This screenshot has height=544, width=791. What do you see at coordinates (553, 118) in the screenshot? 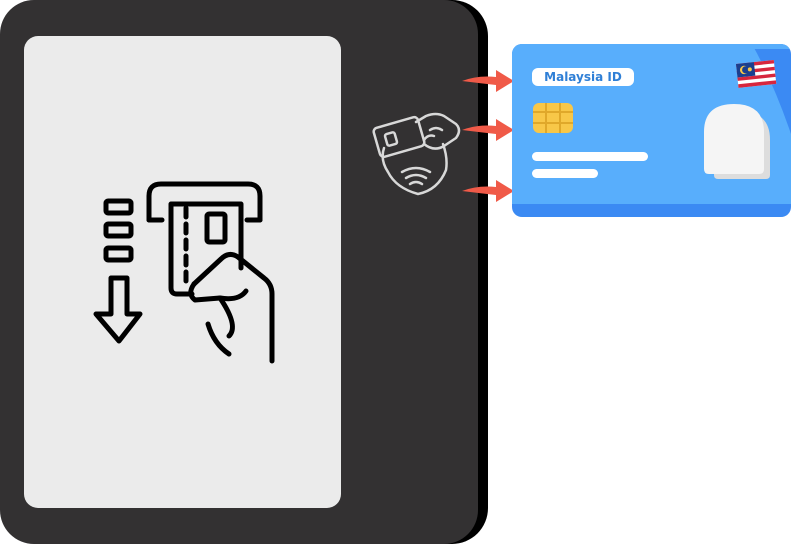
I see `chip-icon` at bounding box center [553, 118].